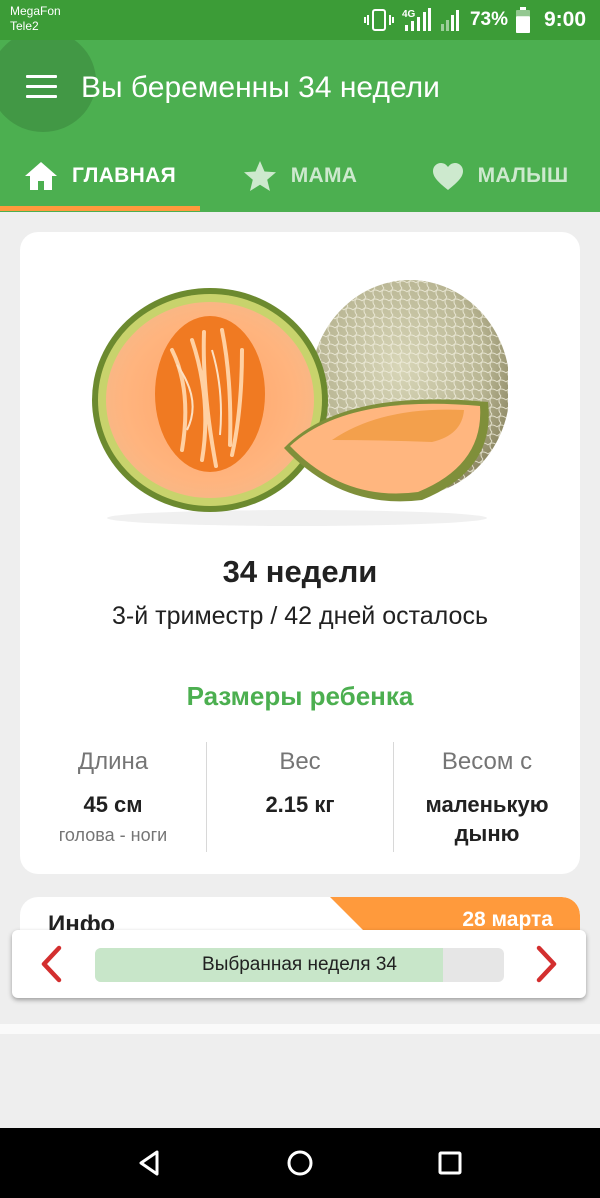 This screenshot has height=1198, width=600. What do you see at coordinates (35, 11) in the screenshot?
I see `carrier-1: MegaFon` at bounding box center [35, 11].